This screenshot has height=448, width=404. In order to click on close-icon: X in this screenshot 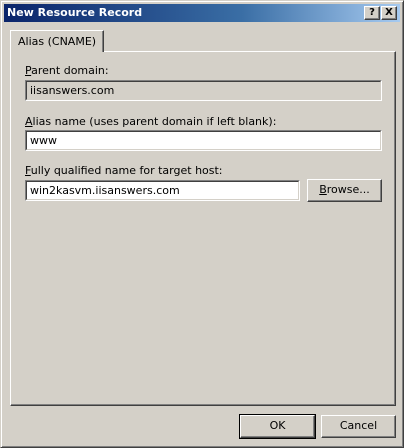, I will do `click(389, 12)`.